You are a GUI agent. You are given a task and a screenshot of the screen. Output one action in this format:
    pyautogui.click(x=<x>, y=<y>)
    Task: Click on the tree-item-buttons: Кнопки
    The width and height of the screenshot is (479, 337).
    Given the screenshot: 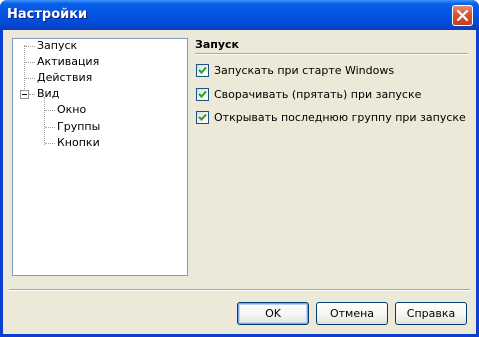 What is the action you would take?
    pyautogui.click(x=78, y=143)
    